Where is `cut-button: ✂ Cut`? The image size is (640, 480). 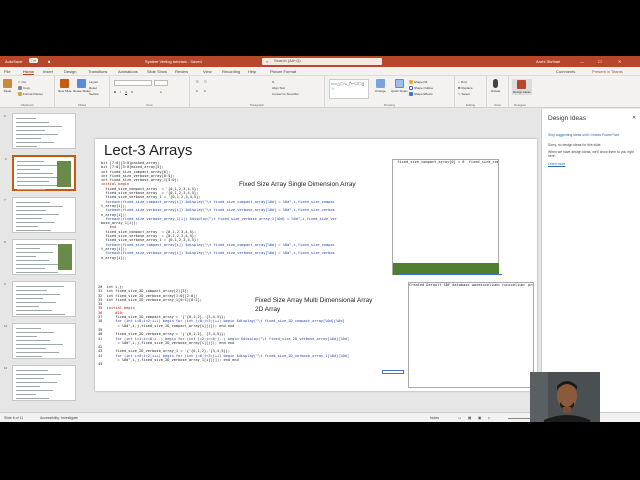
cut-button: ✂ Cut is located at coordinates (22, 82).